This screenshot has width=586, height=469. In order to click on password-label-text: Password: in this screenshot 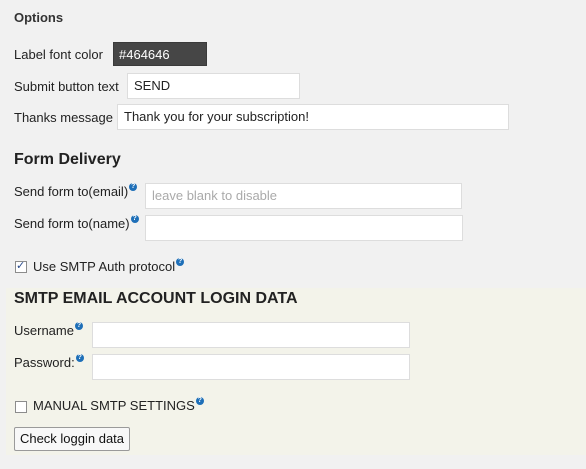, I will do `click(44, 362)`.